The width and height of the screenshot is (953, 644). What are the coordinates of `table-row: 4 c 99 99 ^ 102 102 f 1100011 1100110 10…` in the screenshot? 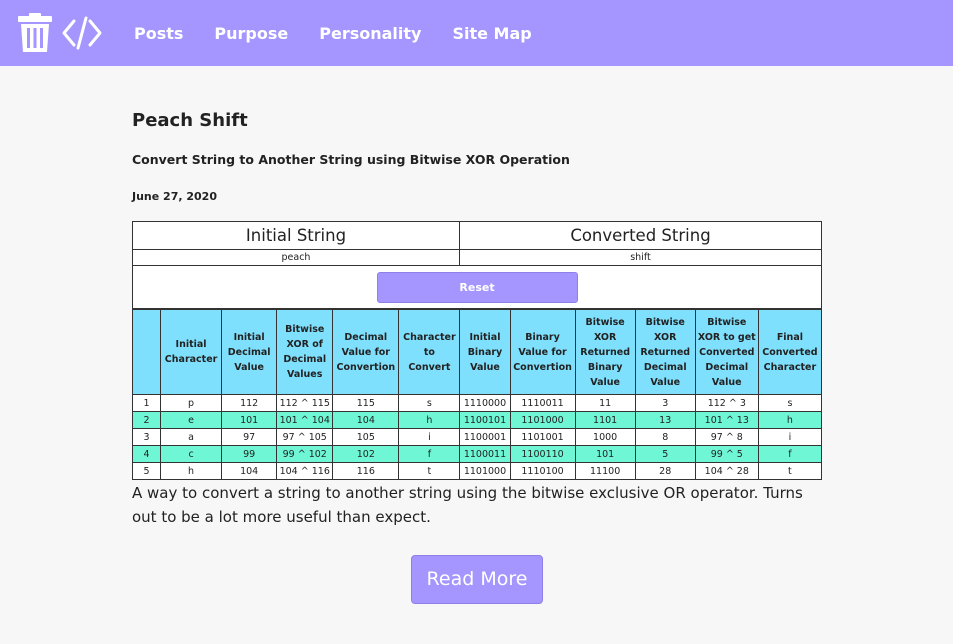 It's located at (477, 454).